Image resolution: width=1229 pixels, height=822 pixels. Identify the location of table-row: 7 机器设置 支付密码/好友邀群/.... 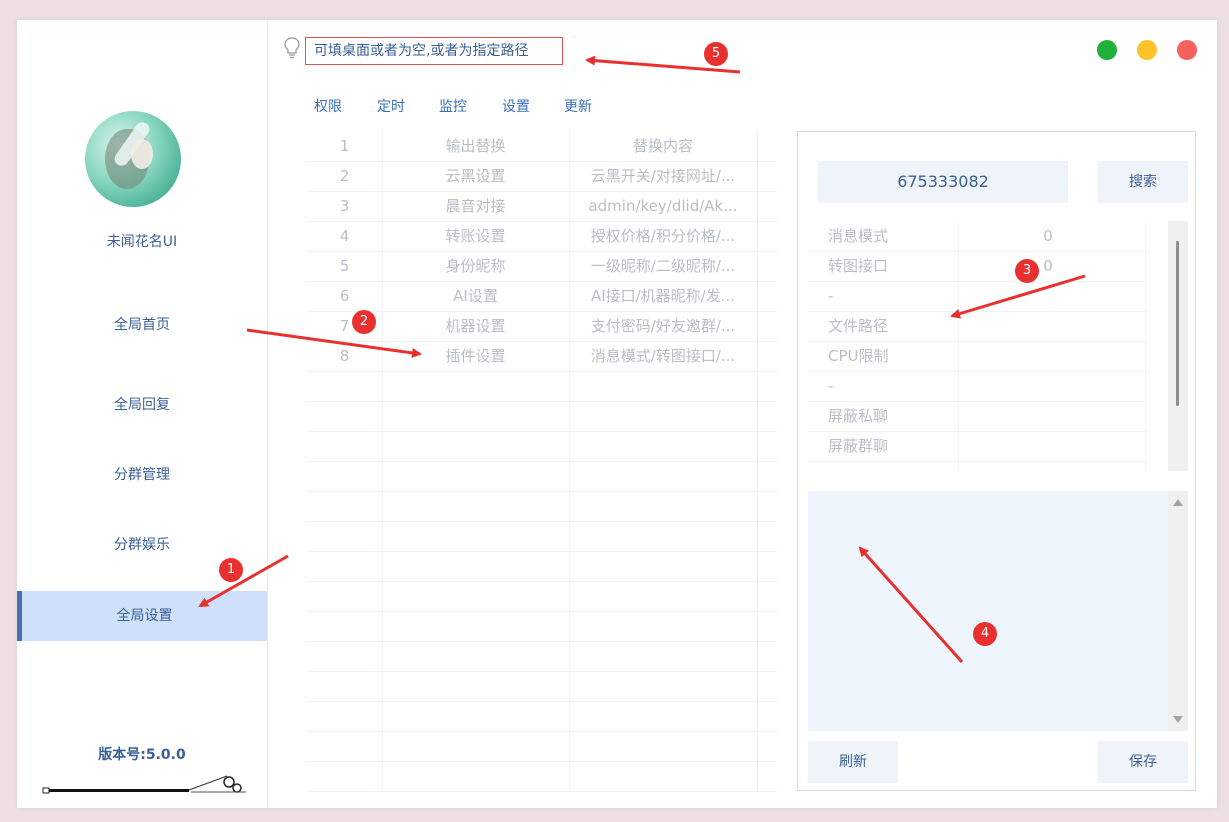
(542, 326).